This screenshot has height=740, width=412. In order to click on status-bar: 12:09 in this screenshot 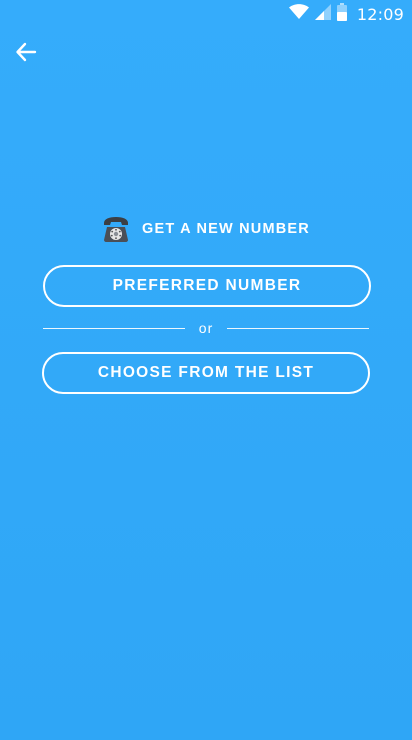, I will do `click(206, 14)`.